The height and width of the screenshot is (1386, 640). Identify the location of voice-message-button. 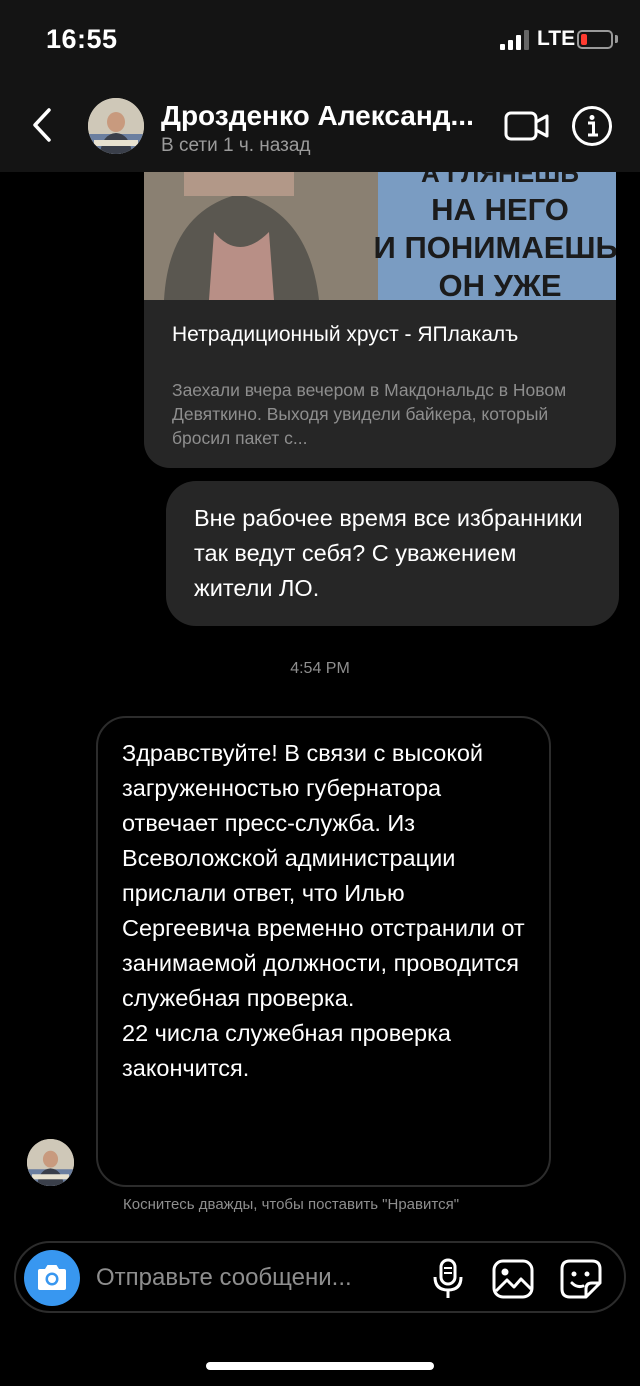
(448, 1279).